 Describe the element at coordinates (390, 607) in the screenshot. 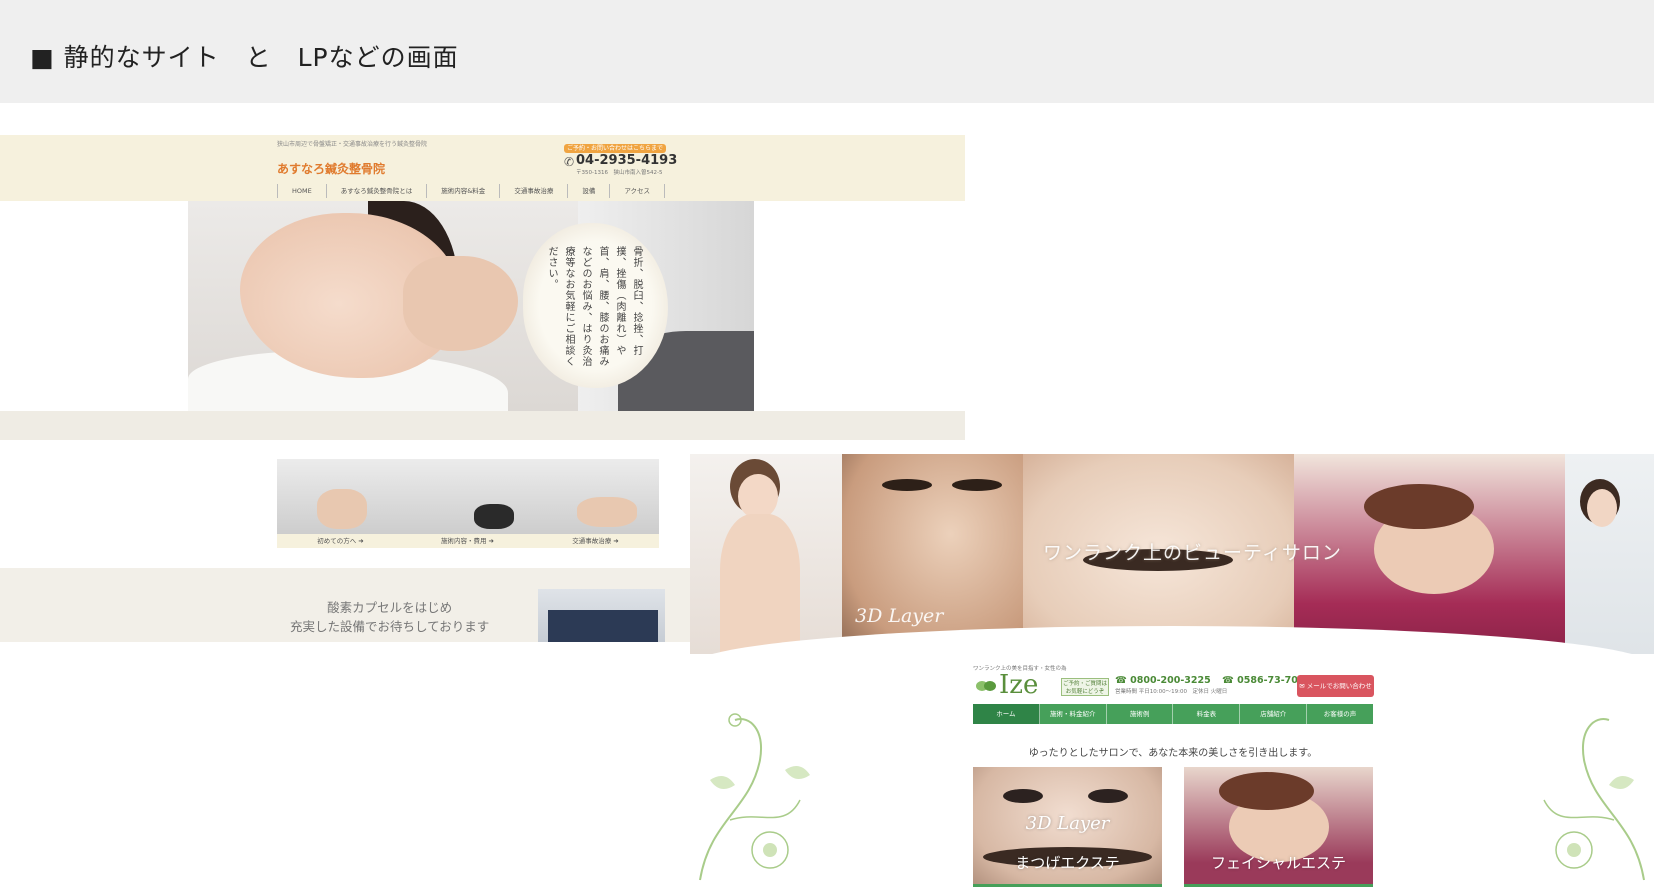

I see `equipment-line-1: 酸素カプセルをはじめ` at that location.